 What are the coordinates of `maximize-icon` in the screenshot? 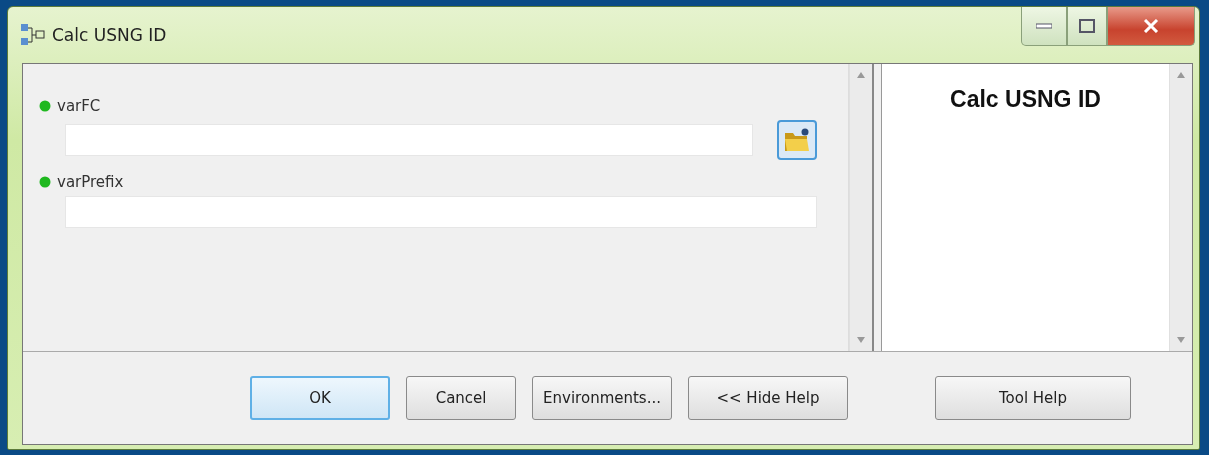 It's located at (1087, 26).